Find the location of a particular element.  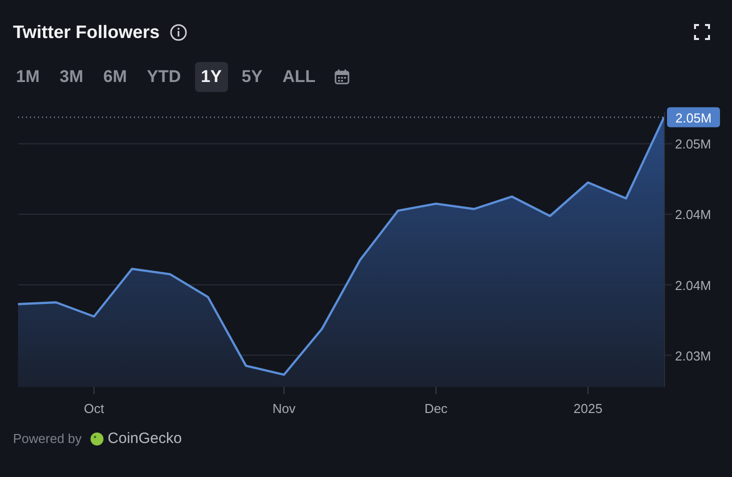

powered-by-label: Powered by is located at coordinates (47, 438).